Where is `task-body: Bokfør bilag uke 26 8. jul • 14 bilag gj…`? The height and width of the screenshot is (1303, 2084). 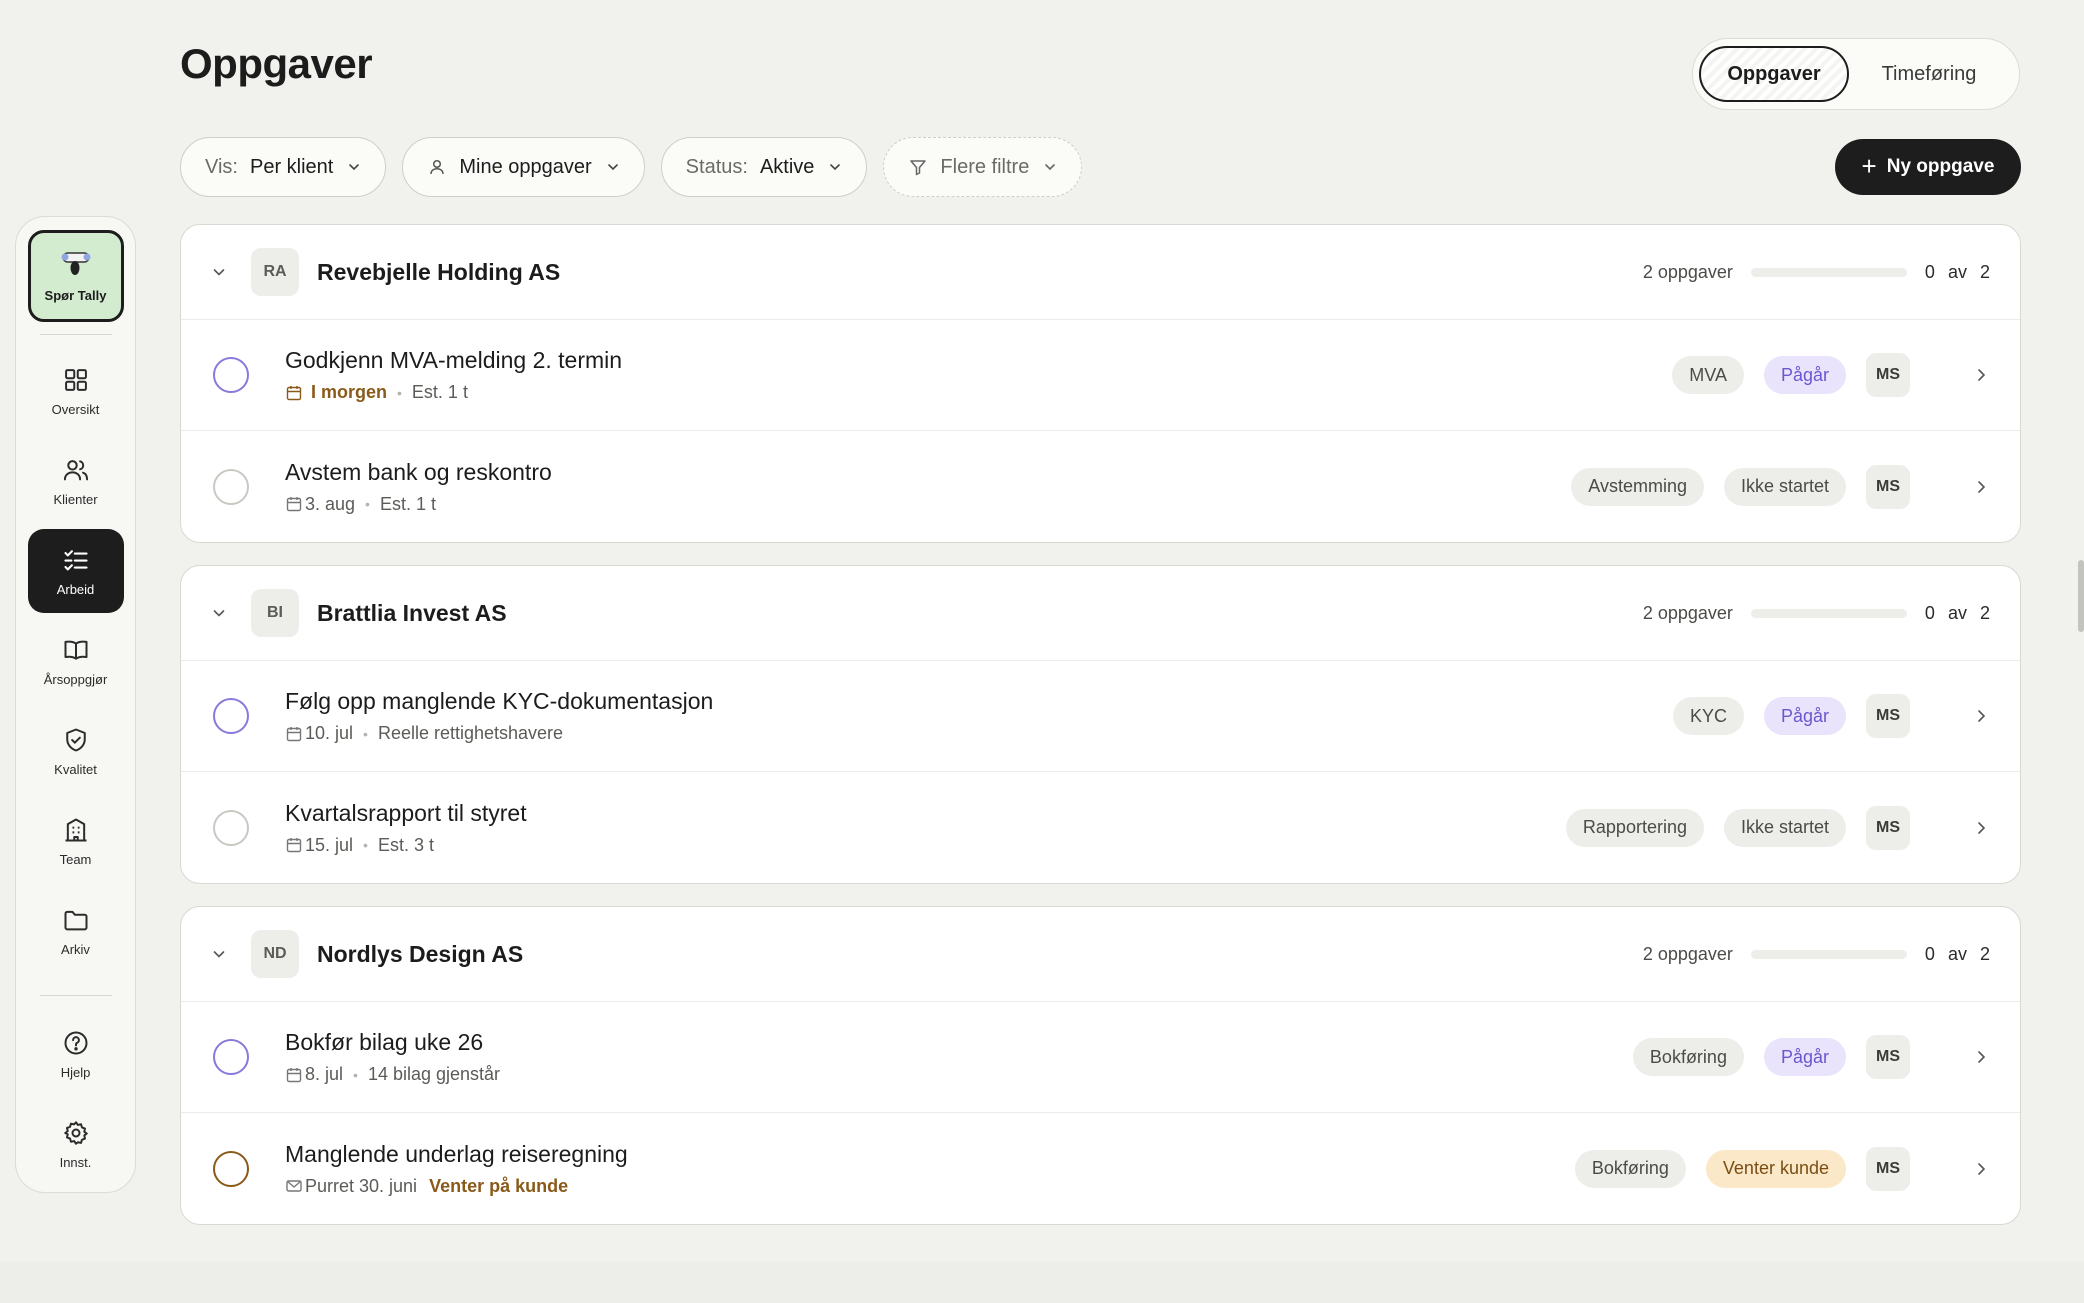 task-body: Bokfør bilag uke 26 8. jul • 14 bilag gj… is located at coordinates (949, 1057).